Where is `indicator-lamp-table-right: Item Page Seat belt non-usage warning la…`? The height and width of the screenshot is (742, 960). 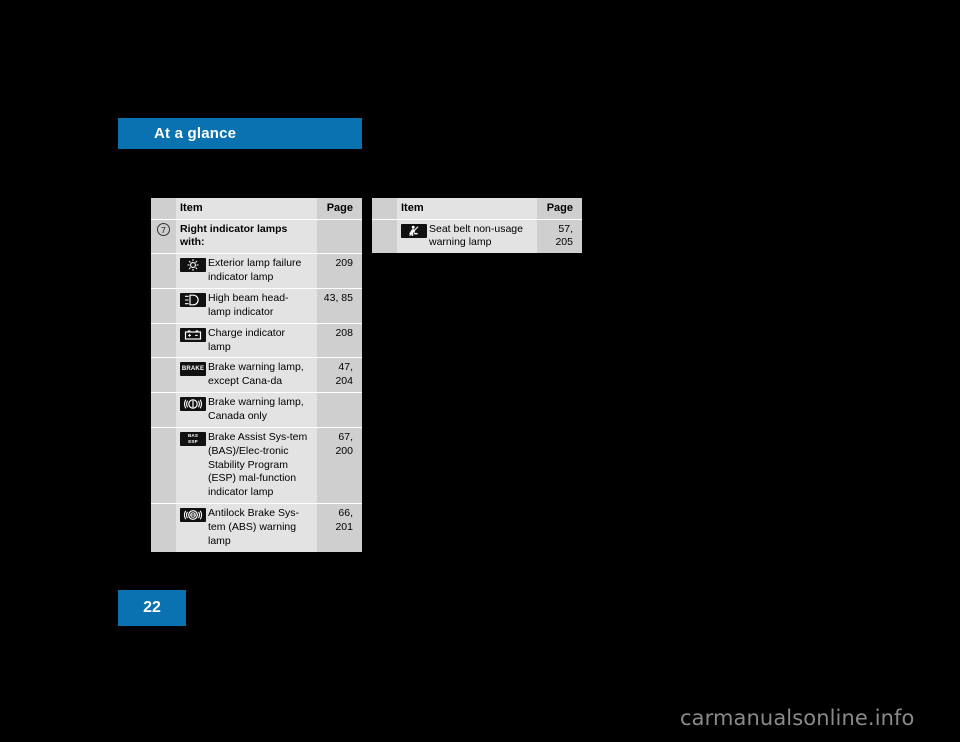 indicator-lamp-table-right: Item Page Seat belt non-usage warning la… is located at coordinates (477, 226).